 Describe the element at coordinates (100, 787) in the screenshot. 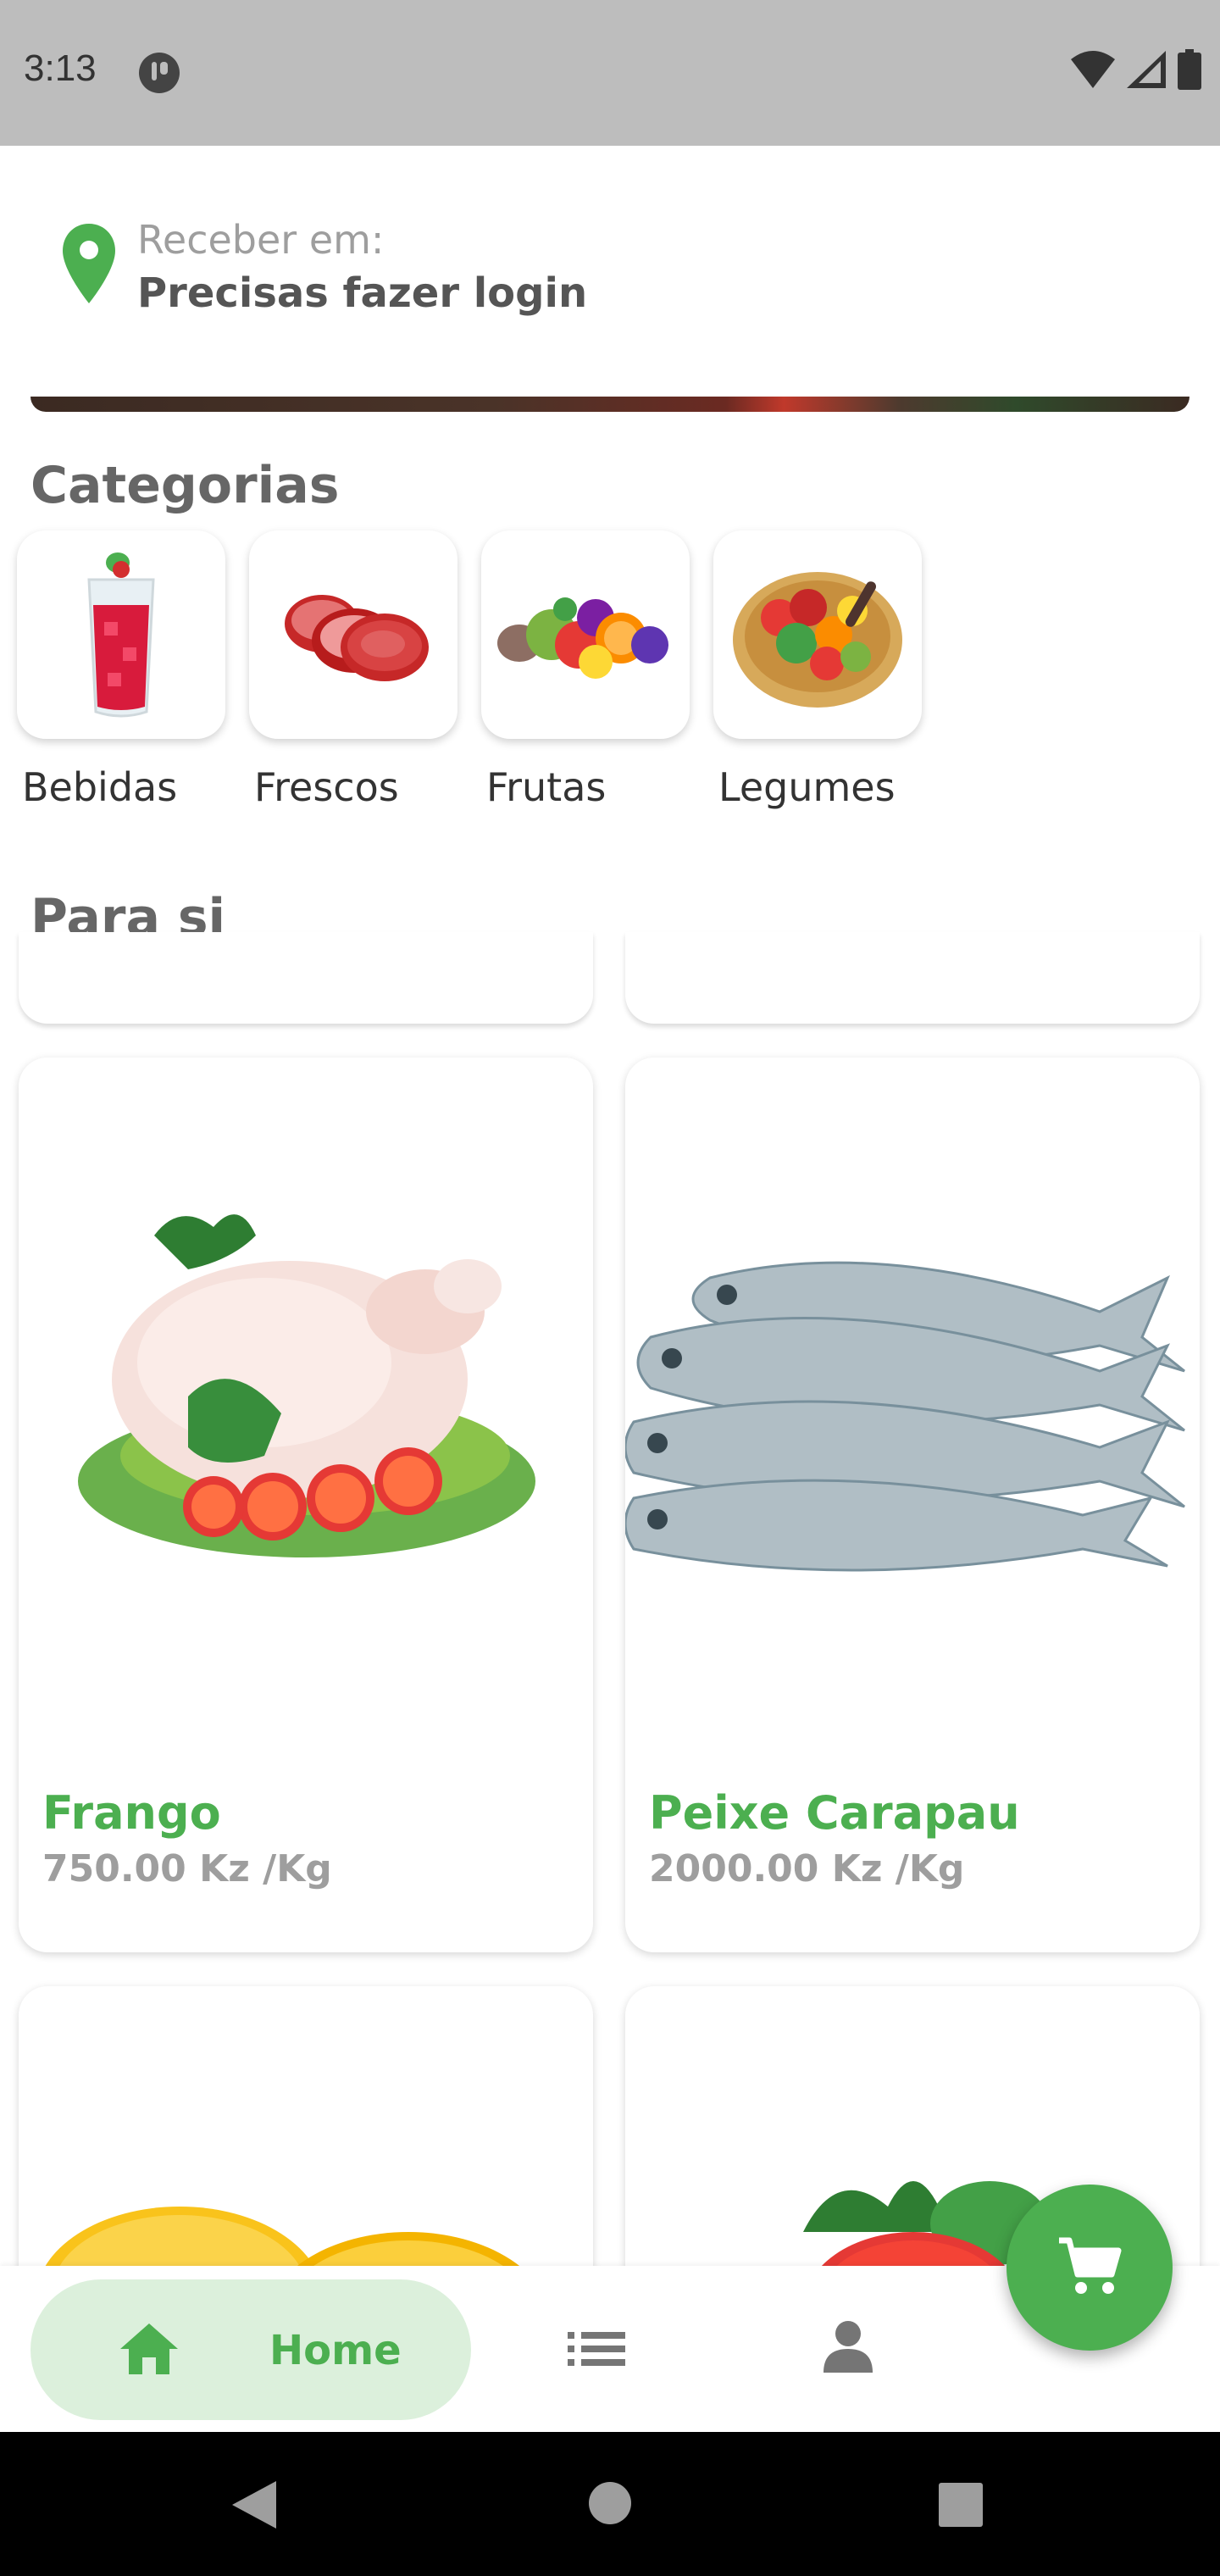

I see `category-label: Bebidas` at that location.